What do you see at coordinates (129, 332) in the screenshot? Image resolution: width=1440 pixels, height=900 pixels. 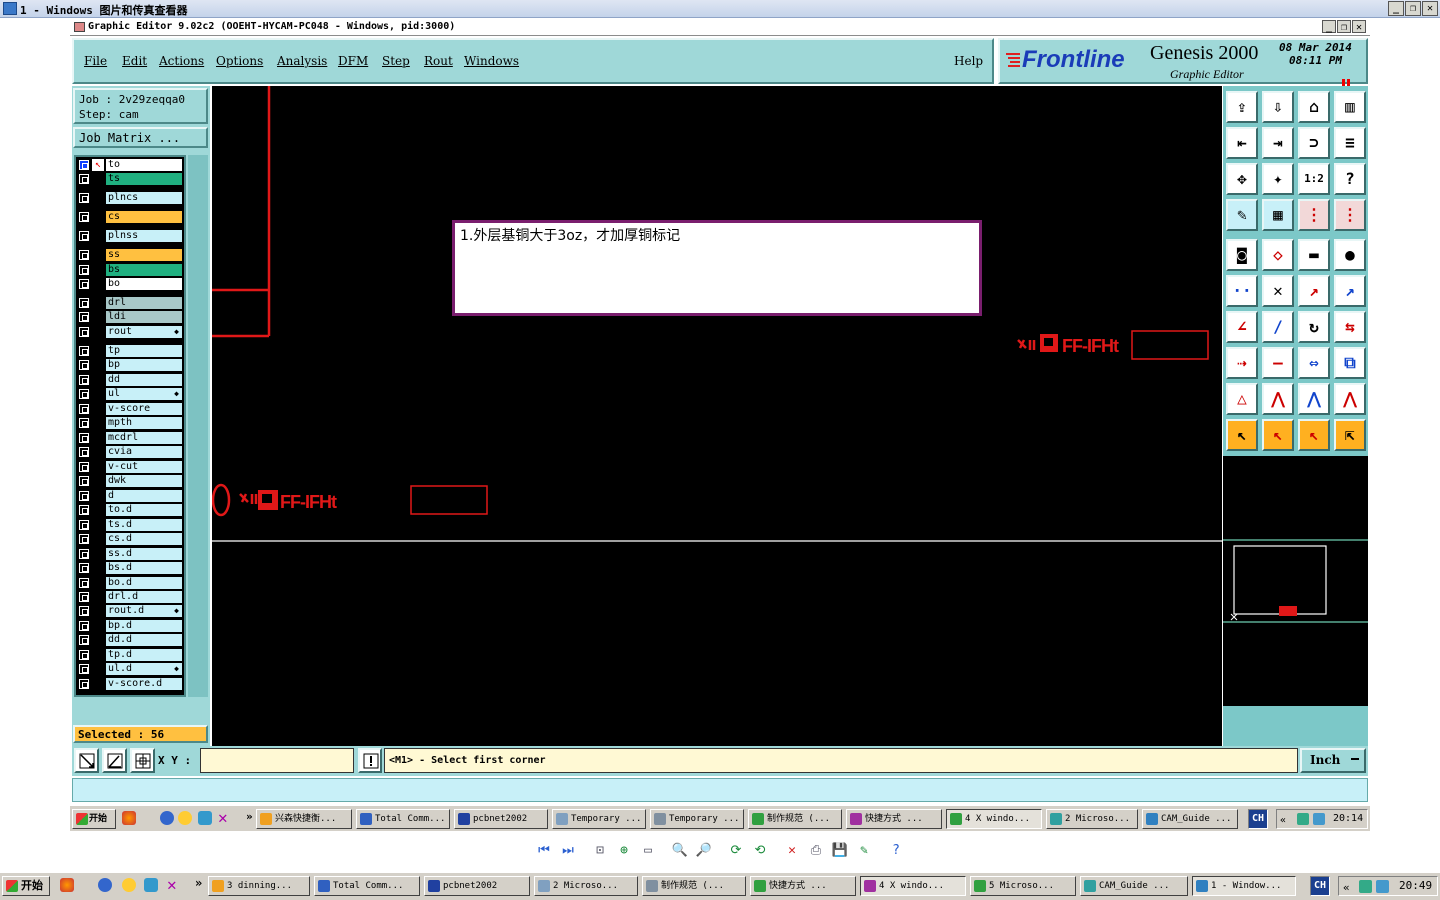 I see `layer-row-rout: rout ◆` at bounding box center [129, 332].